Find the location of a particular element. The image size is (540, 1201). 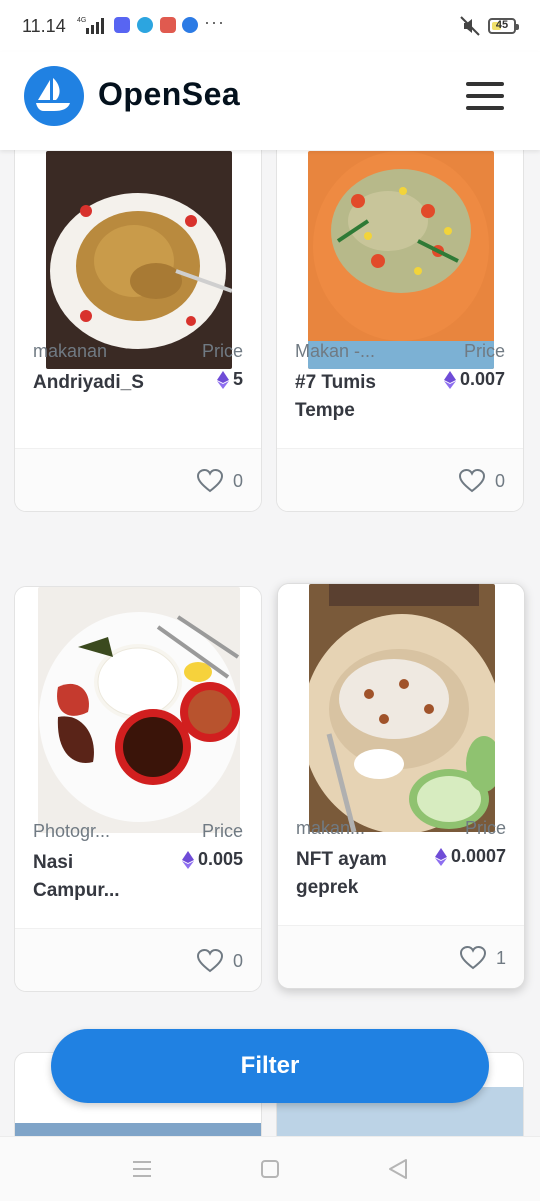

brand-name: OpenSea is located at coordinates (169, 94).